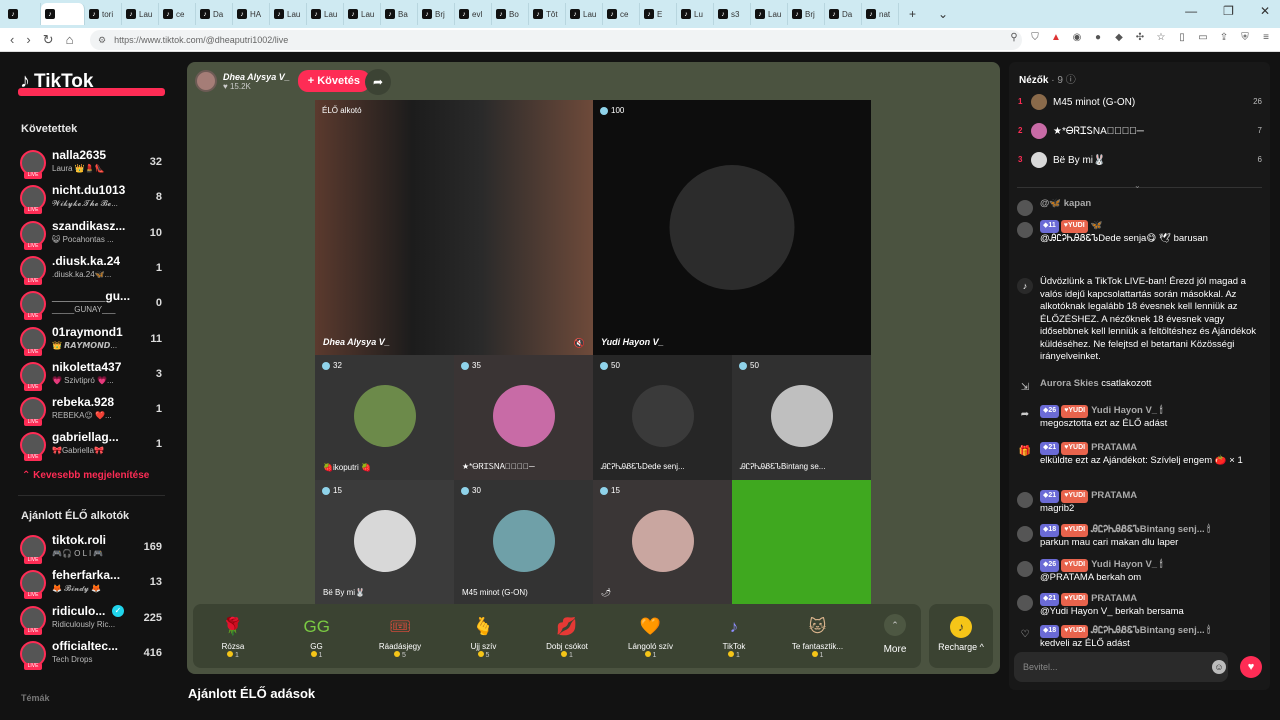  What do you see at coordinates (1071, 80) in the screenshot?
I see `info-icon: ⓘ` at bounding box center [1071, 80].